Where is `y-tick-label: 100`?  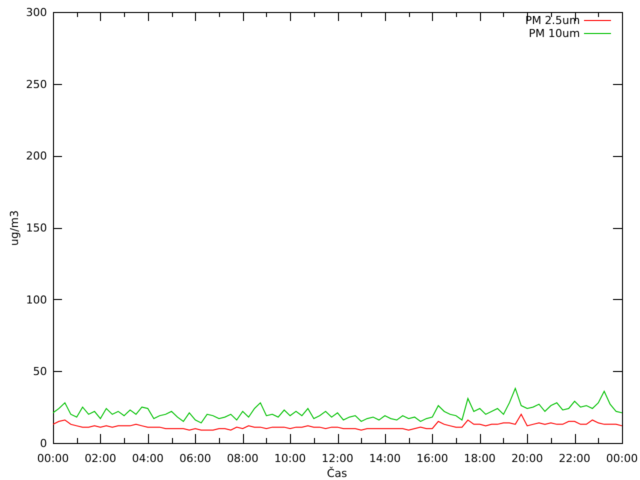
y-tick-label: 100 is located at coordinates (36, 299).